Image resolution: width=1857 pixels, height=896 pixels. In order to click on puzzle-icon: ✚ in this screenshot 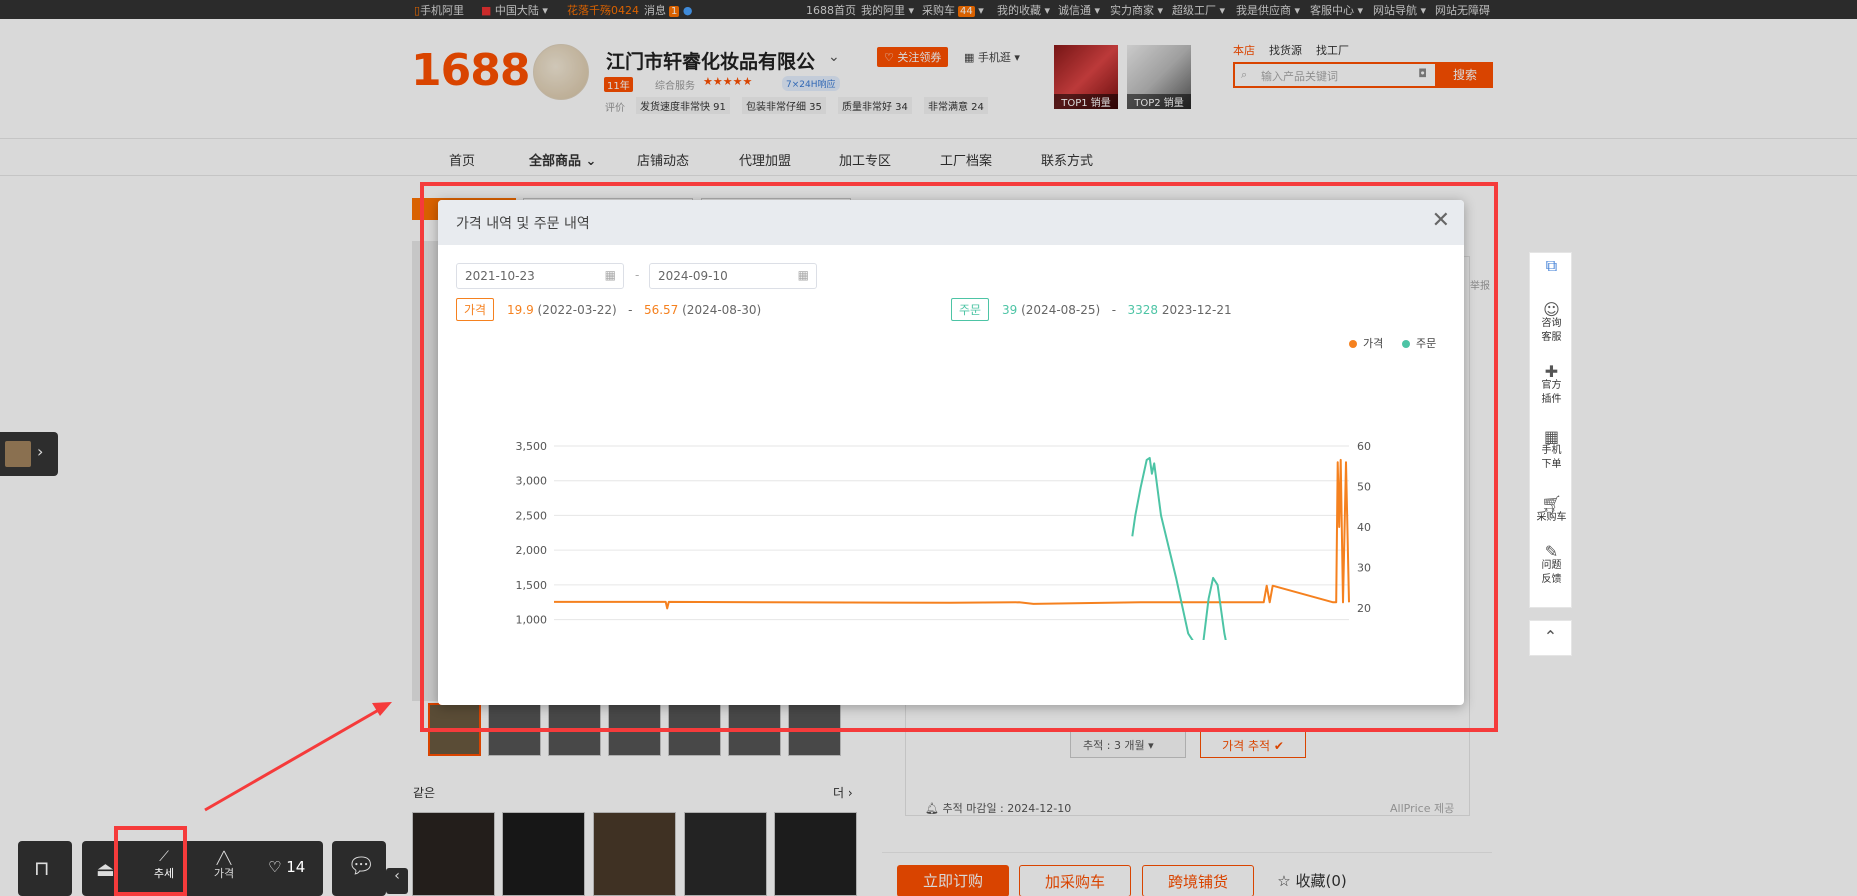, I will do `click(1551, 371)`.